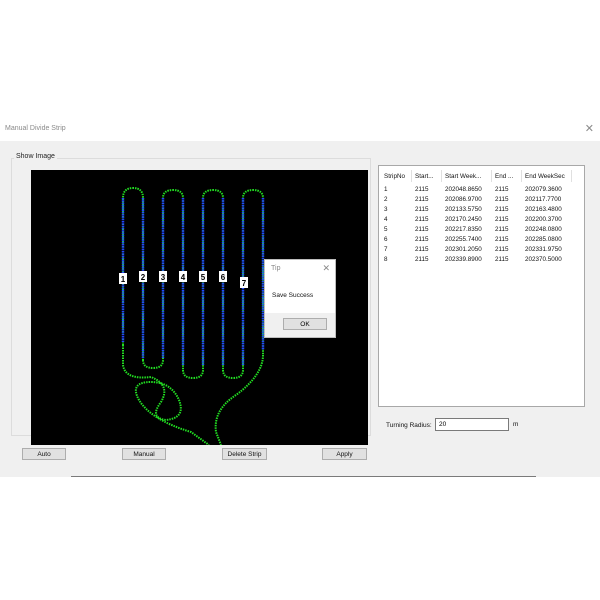 The height and width of the screenshot is (600, 600). Describe the element at coordinates (223, 277) in the screenshot. I see `strip-label: 6` at that location.